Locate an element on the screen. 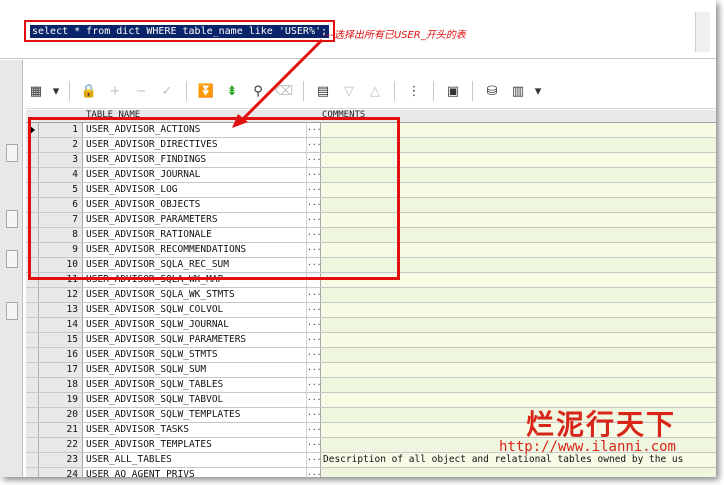  table-row: 13 USER_ADVISOR_SQLW_COLVOL ··· is located at coordinates (371, 310).